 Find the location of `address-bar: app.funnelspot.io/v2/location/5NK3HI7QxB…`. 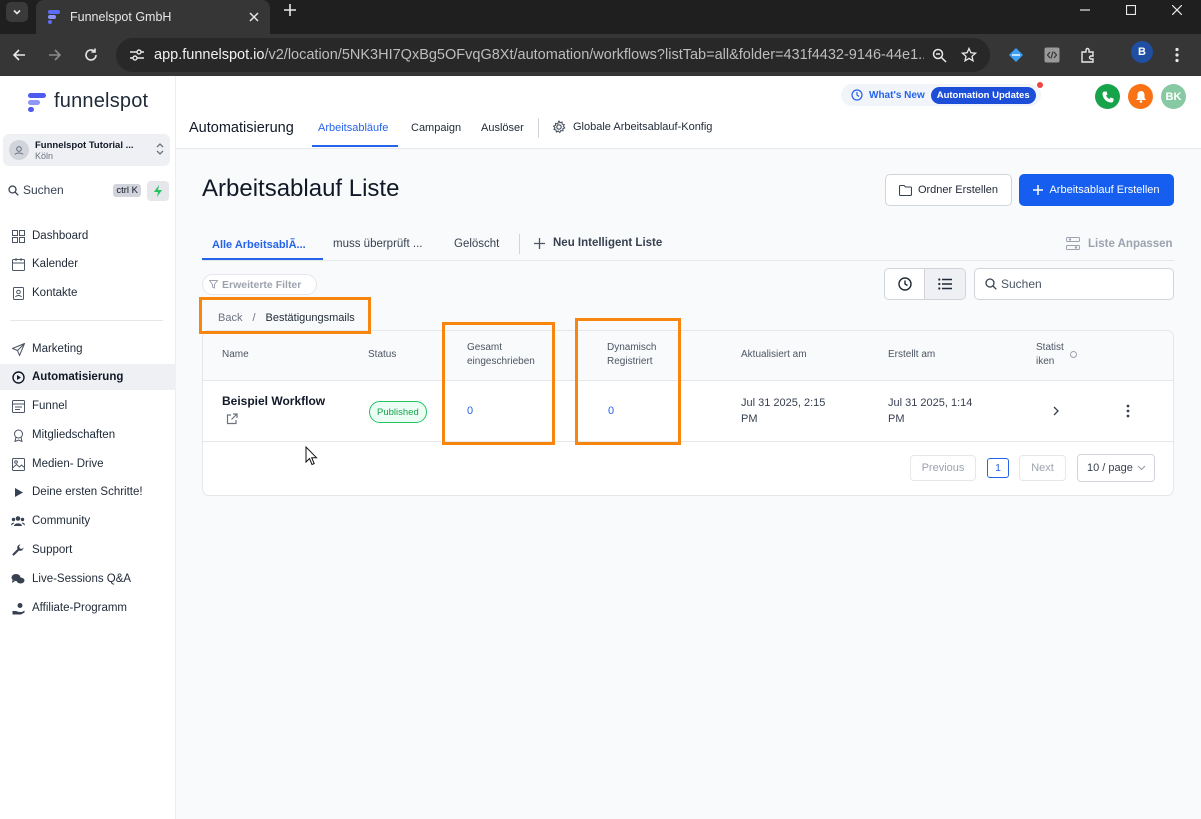

address-bar: app.funnelspot.io/v2/location/5NK3HI7QxB… is located at coordinates (553, 55).